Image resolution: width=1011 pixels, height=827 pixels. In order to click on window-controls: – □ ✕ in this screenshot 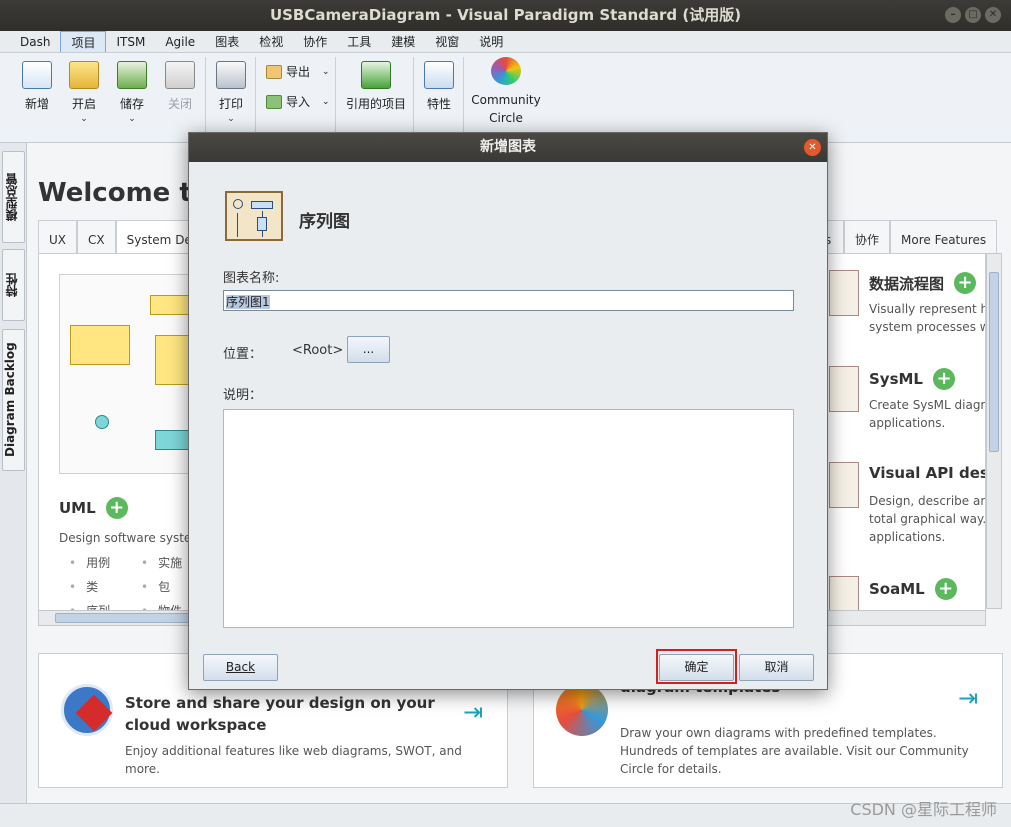, I will do `click(973, 15)`.